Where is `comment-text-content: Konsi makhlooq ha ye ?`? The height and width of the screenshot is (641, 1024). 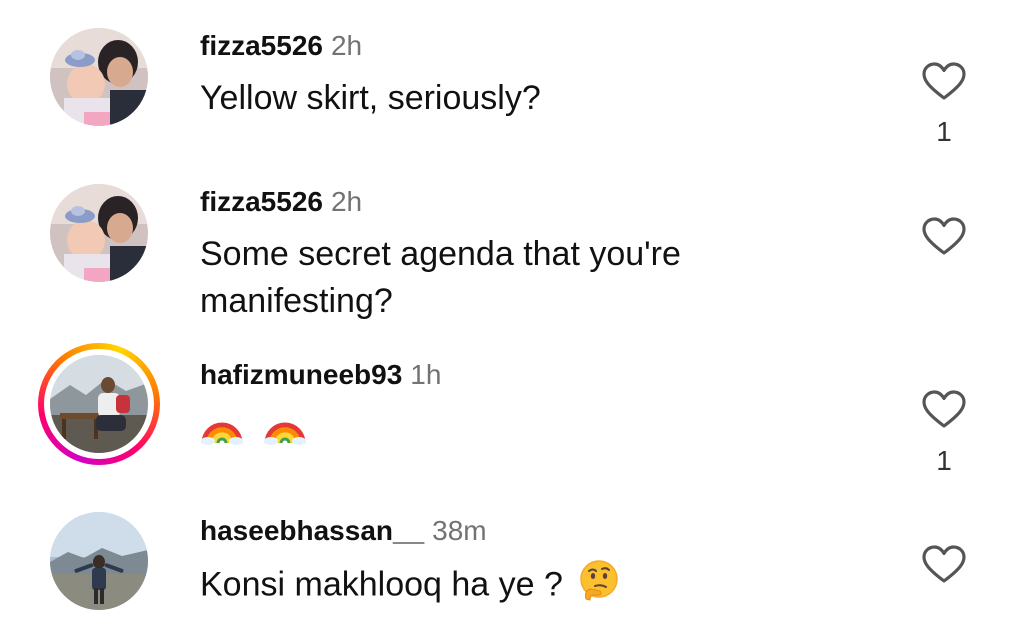
comment-text-content: Konsi makhlooq ha ye ? is located at coordinates (381, 584).